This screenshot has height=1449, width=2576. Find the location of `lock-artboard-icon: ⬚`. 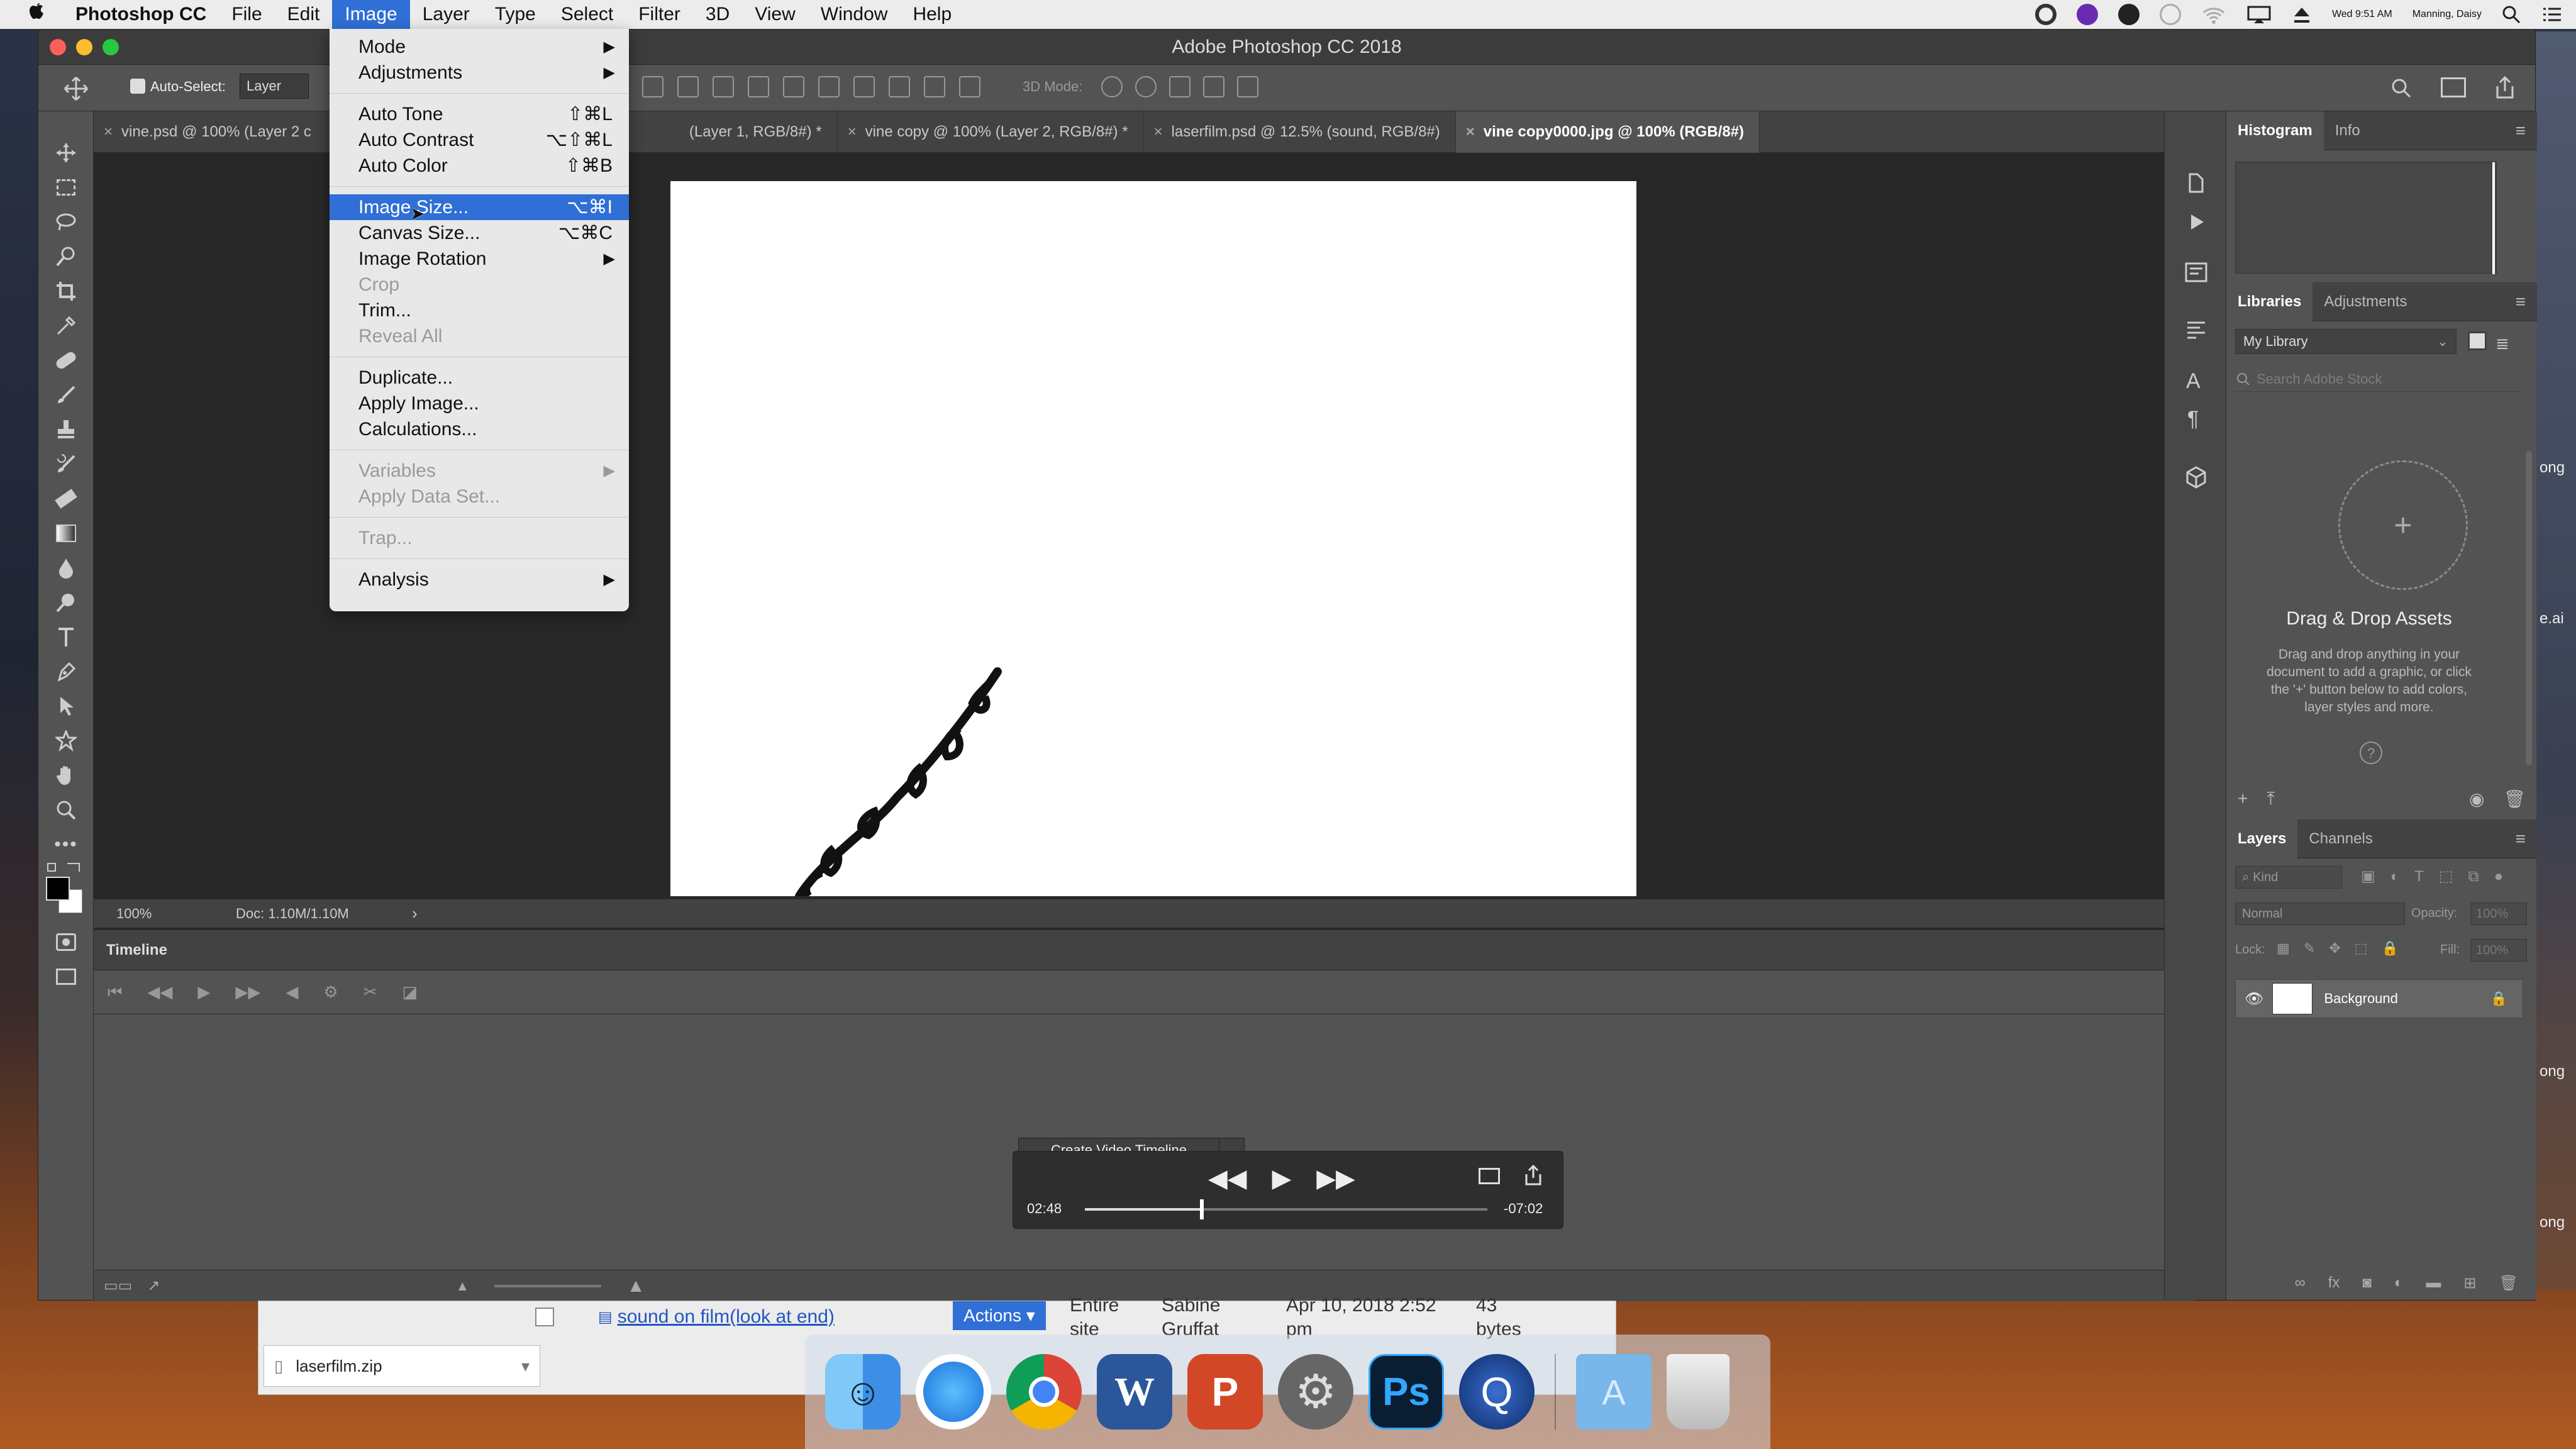

lock-artboard-icon: ⬚ is located at coordinates (2361, 948).